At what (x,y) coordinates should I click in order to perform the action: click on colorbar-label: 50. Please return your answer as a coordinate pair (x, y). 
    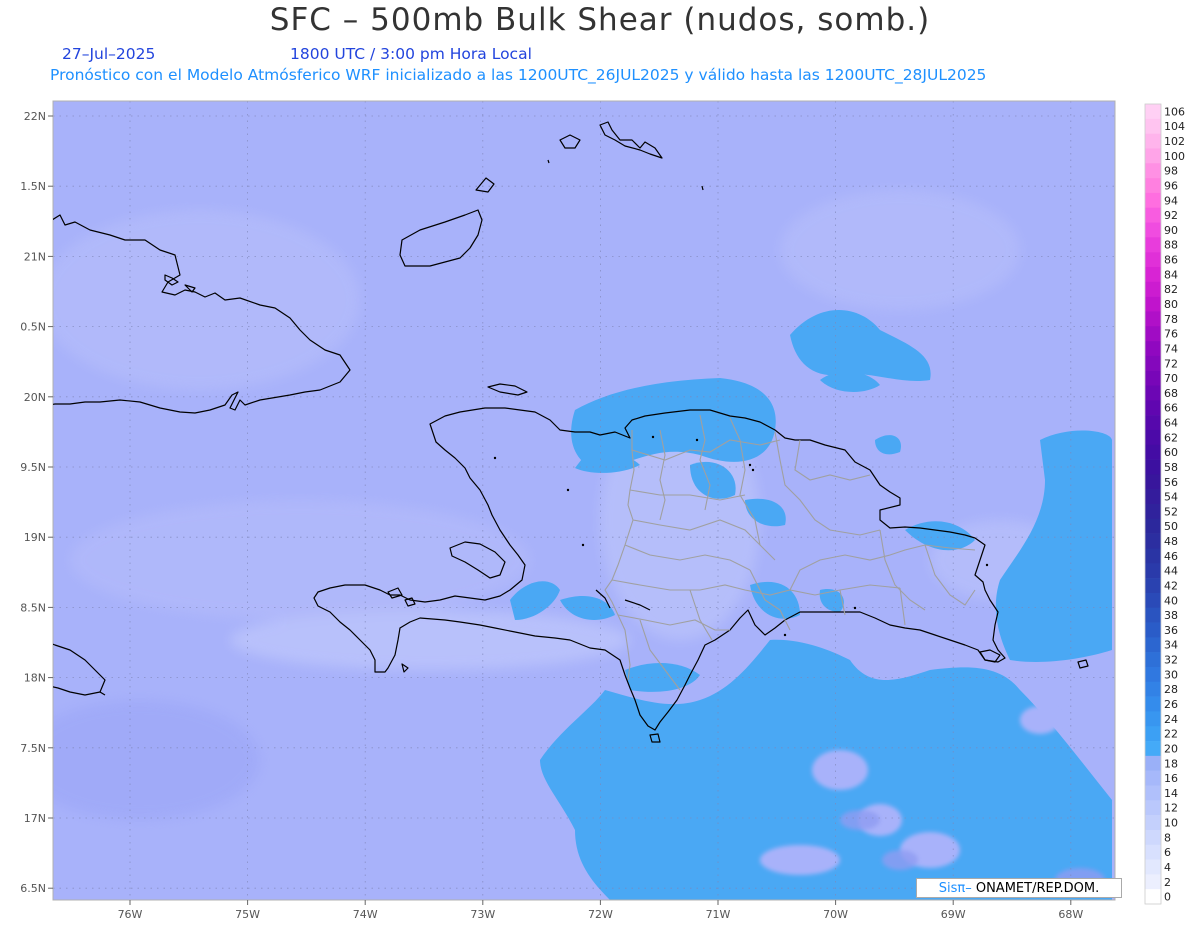
    Looking at the image, I should click on (1171, 526).